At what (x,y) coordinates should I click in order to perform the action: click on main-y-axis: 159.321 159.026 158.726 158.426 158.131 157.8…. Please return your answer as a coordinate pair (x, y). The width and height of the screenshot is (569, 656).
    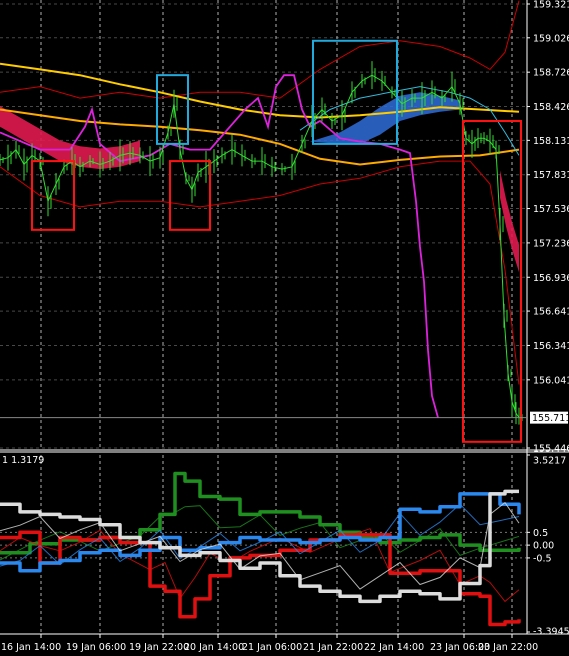
    Looking at the image, I should click on (548, 227).